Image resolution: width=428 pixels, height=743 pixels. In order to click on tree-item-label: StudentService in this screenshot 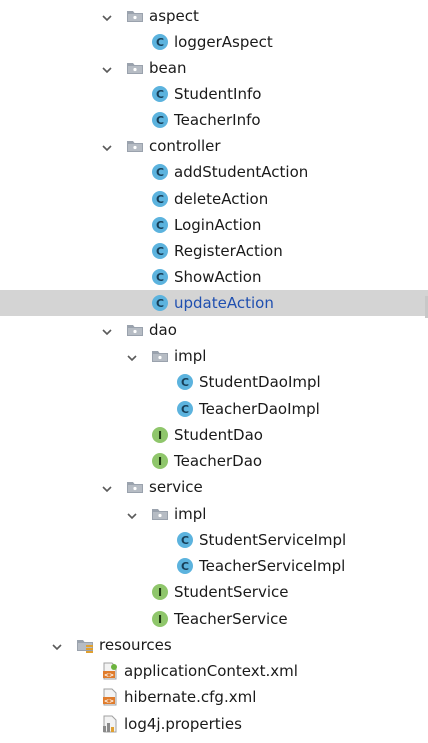, I will do `click(231, 592)`.